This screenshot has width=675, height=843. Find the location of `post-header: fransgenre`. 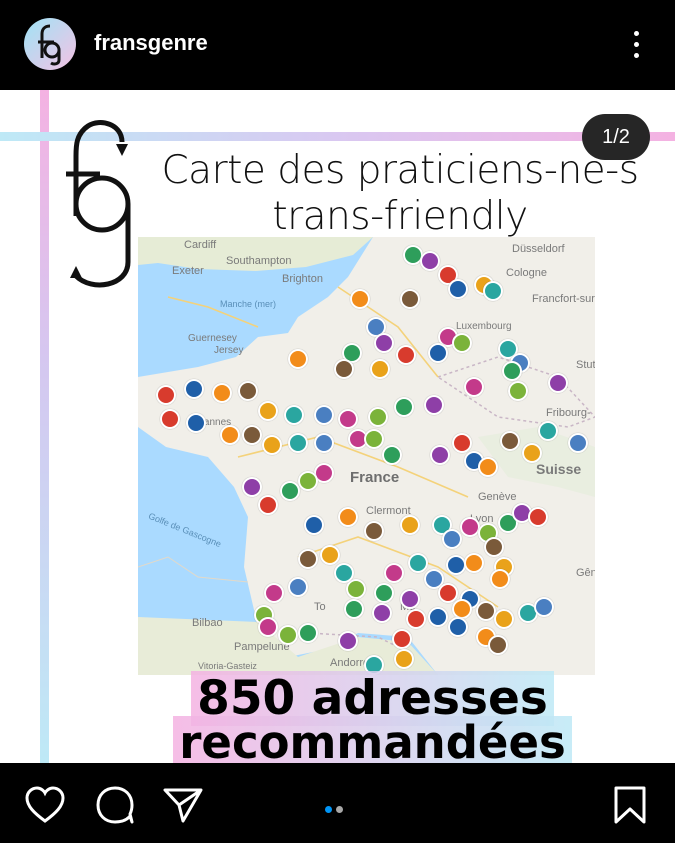

post-header: fransgenre is located at coordinates (337, 45).